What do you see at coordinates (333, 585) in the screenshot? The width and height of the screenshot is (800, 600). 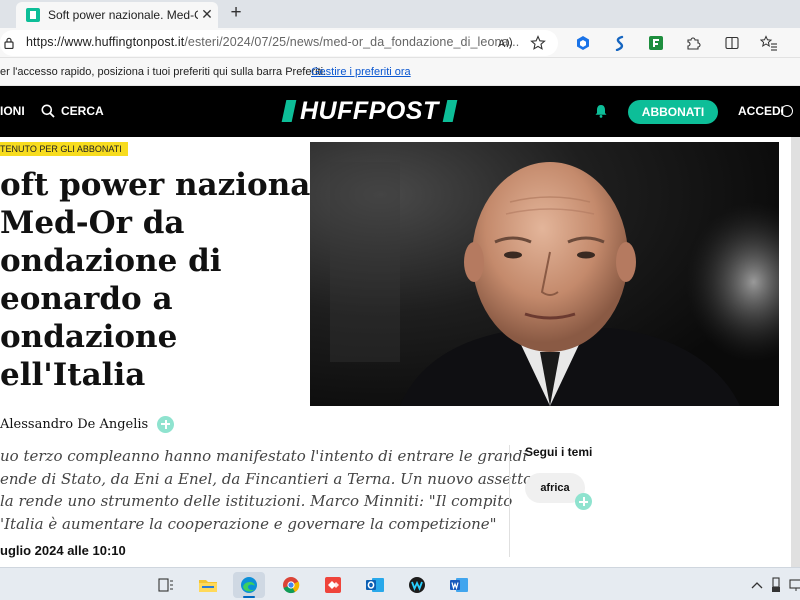 I see `anydesk-icon` at bounding box center [333, 585].